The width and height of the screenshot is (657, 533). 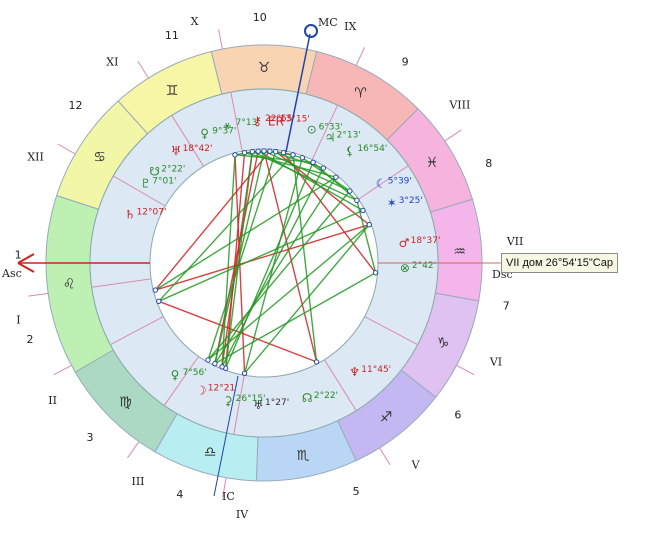 I want to click on mc-marker-icon, so click(x=311, y=31).